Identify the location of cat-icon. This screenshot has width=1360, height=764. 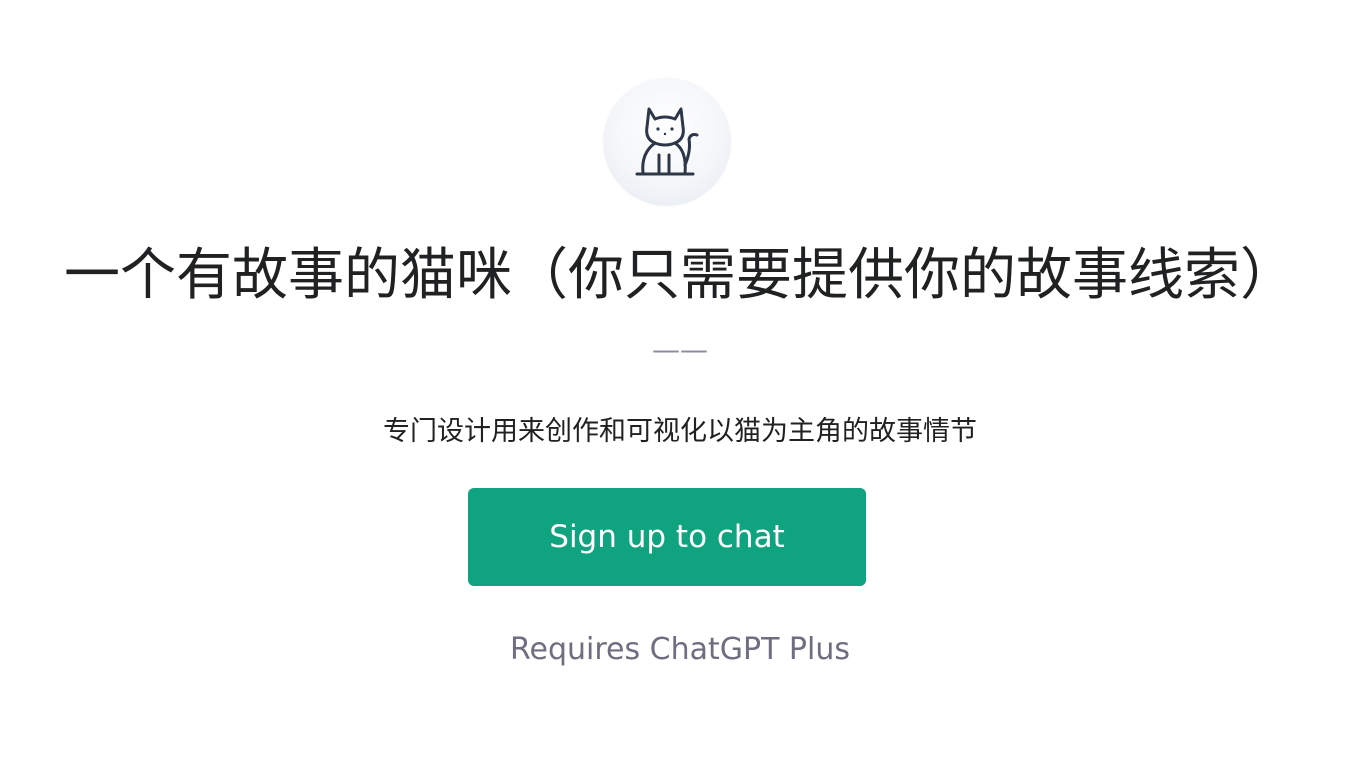
(667, 141).